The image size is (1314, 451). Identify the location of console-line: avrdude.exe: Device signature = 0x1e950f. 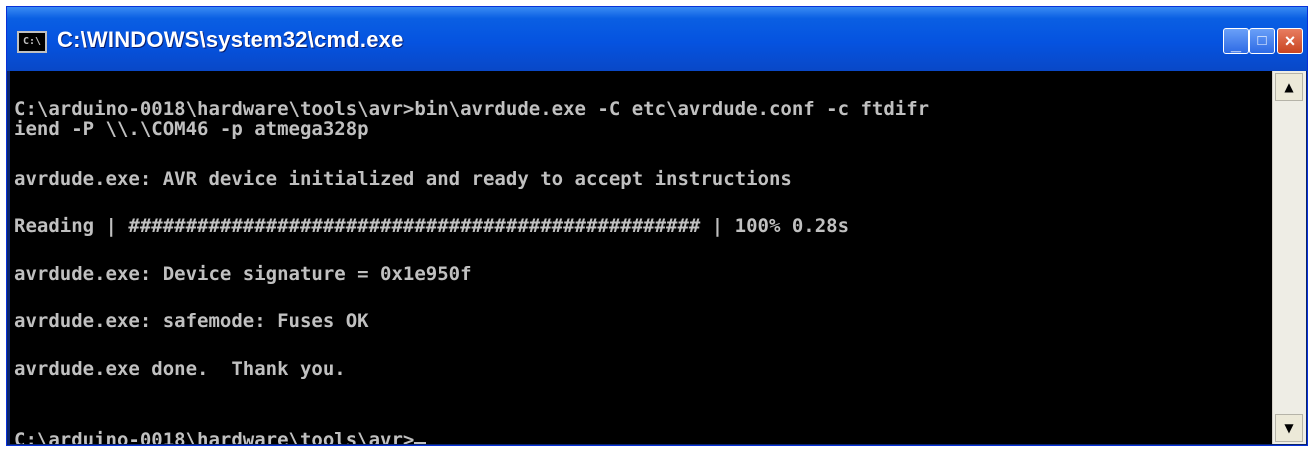
(243, 274).